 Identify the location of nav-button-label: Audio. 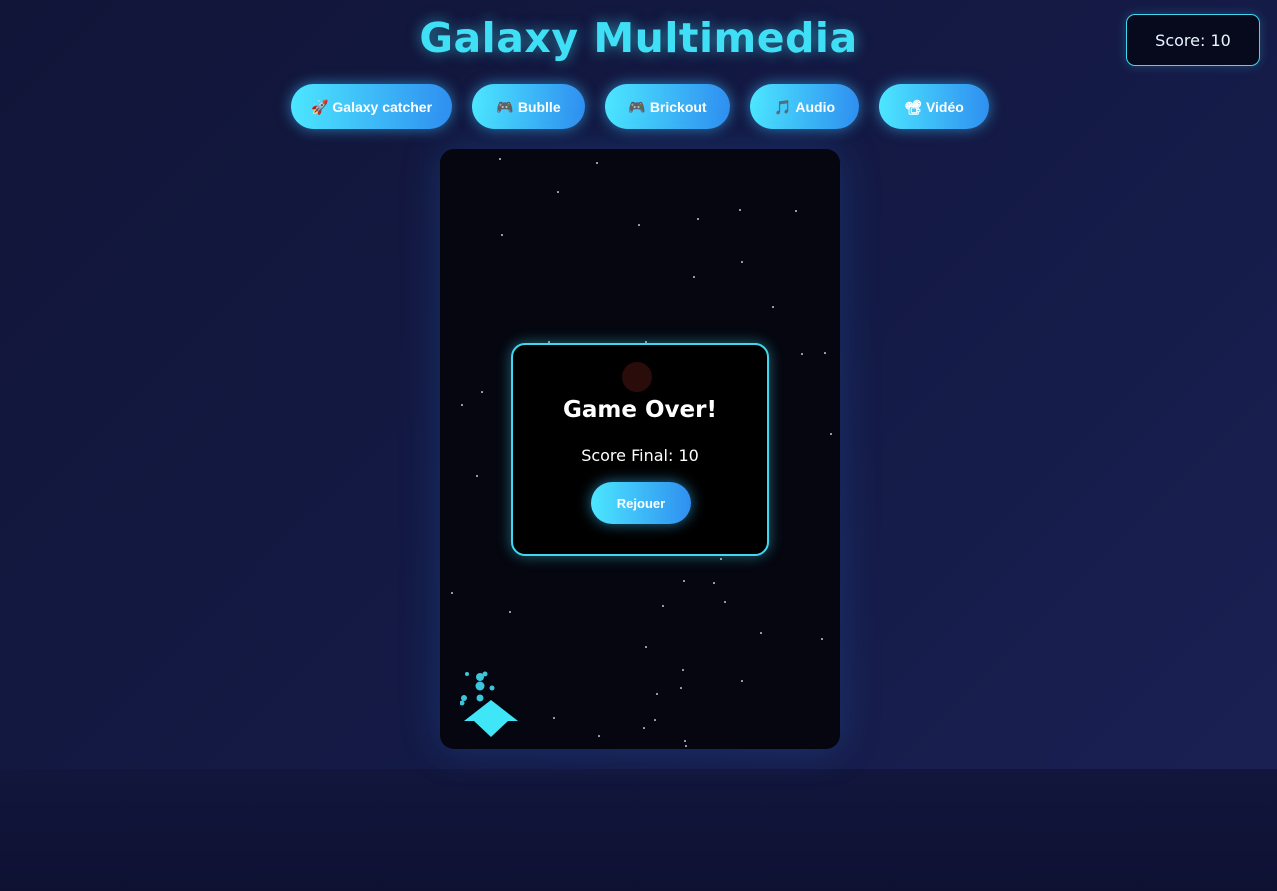
(815, 106).